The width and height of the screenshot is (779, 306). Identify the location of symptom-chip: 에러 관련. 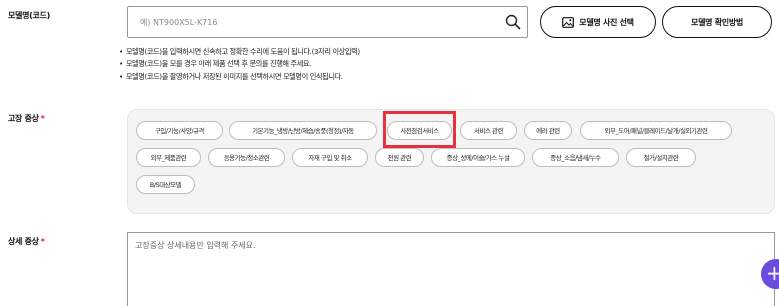
(548, 130).